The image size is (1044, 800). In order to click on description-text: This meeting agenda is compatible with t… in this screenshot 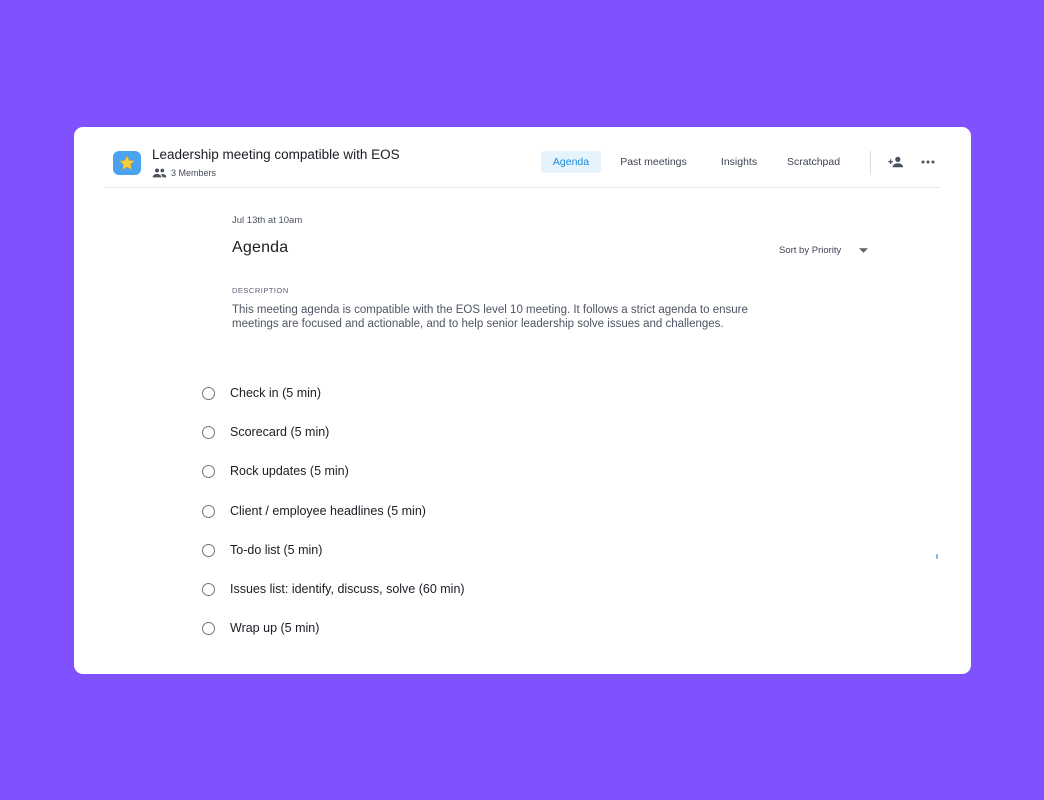, I will do `click(490, 317)`.